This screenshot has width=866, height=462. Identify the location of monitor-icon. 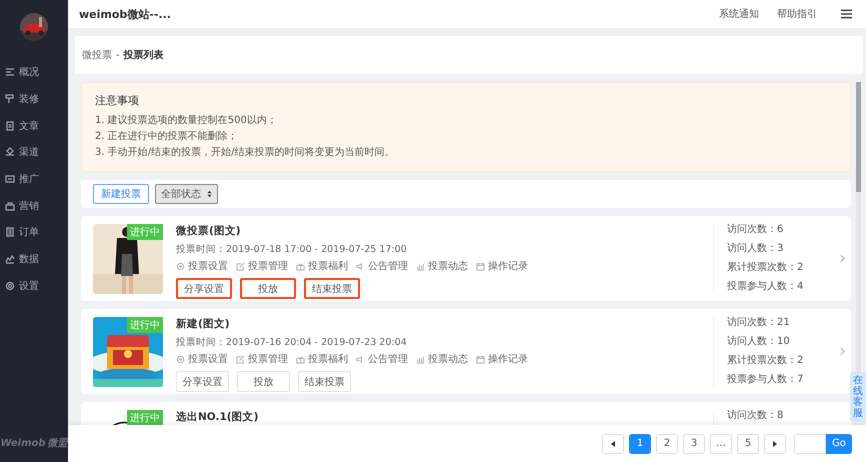
(10, 179).